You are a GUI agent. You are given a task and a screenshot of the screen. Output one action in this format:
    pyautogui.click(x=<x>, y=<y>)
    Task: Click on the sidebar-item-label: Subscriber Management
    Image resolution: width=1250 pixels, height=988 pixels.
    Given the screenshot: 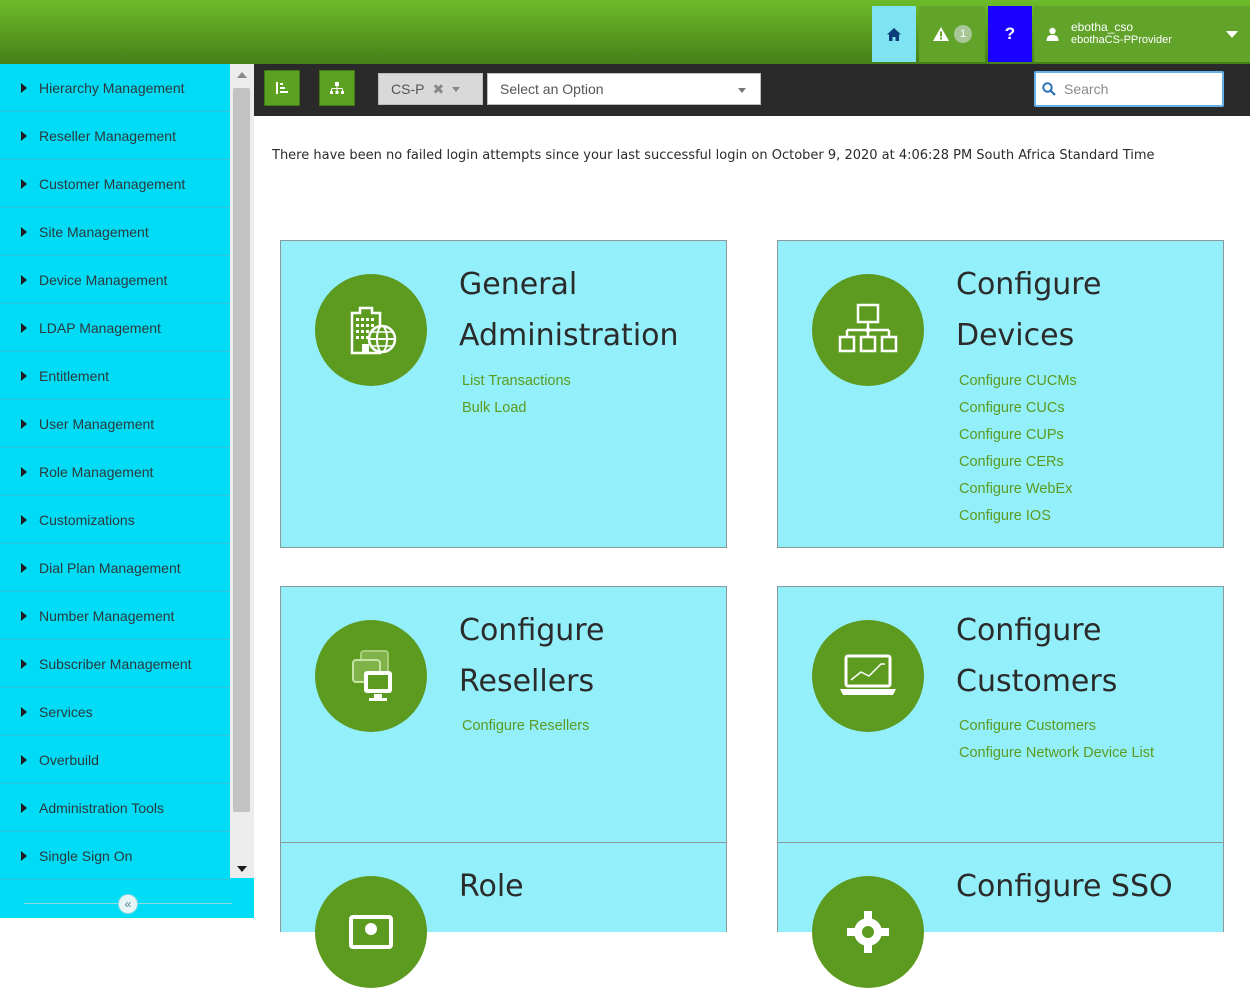 What is the action you would take?
    pyautogui.click(x=115, y=663)
    